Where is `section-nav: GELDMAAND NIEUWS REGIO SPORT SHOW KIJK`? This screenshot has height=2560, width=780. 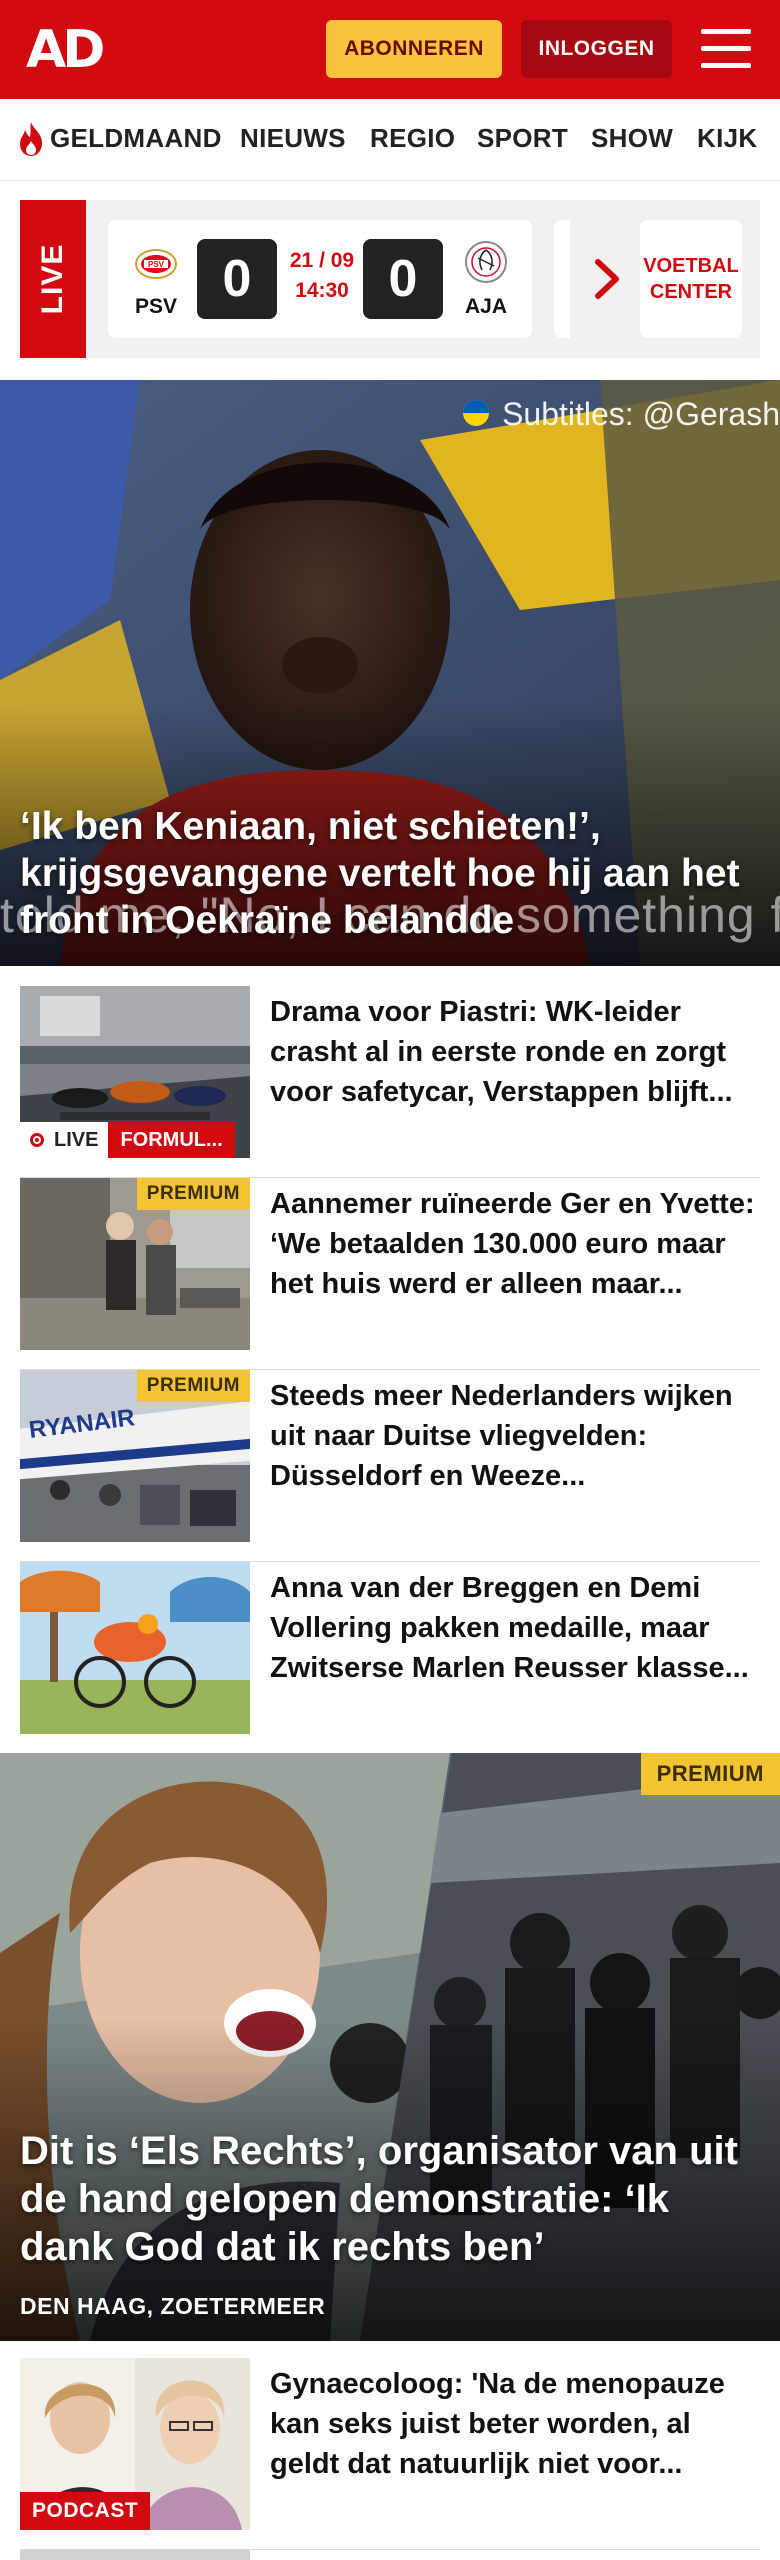 section-nav: GELDMAAND NIEUWS REGIO SPORT SHOW KIJK is located at coordinates (390, 140).